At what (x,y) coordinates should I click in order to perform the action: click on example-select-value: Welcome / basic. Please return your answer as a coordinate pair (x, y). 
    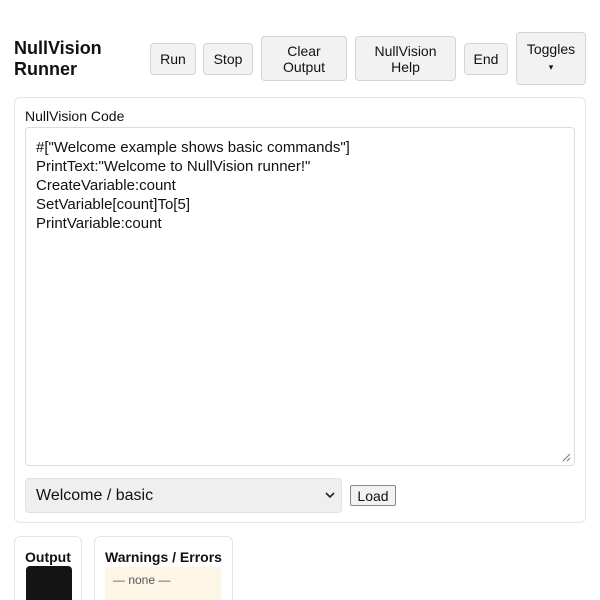
    Looking at the image, I should click on (95, 495).